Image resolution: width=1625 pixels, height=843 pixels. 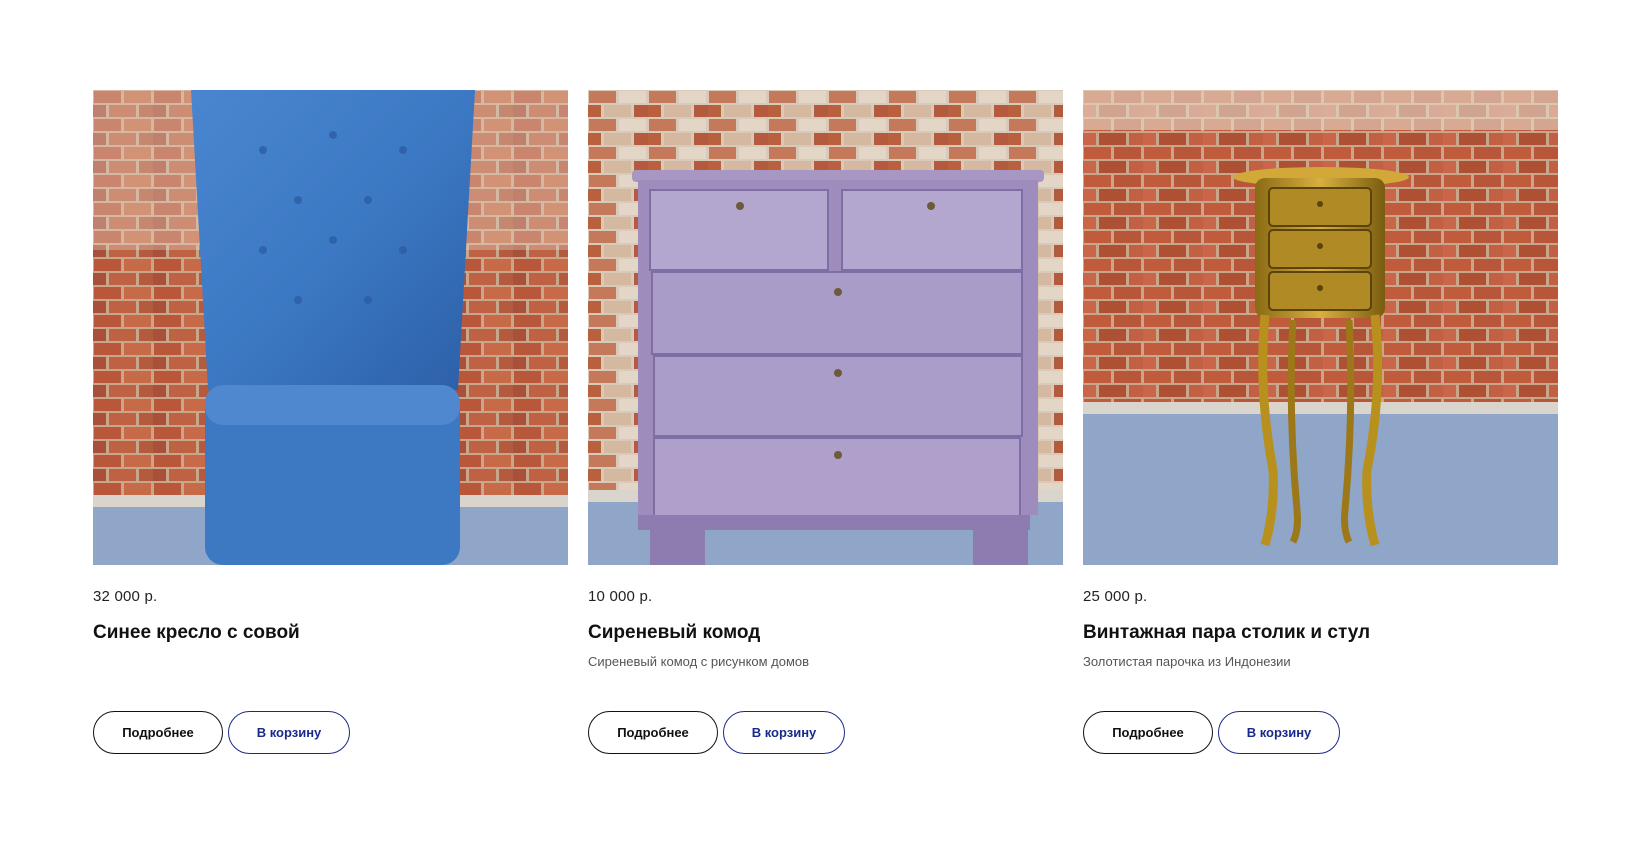 What do you see at coordinates (330, 633) in the screenshot?
I see `product-title: Синее кресло с совой` at bounding box center [330, 633].